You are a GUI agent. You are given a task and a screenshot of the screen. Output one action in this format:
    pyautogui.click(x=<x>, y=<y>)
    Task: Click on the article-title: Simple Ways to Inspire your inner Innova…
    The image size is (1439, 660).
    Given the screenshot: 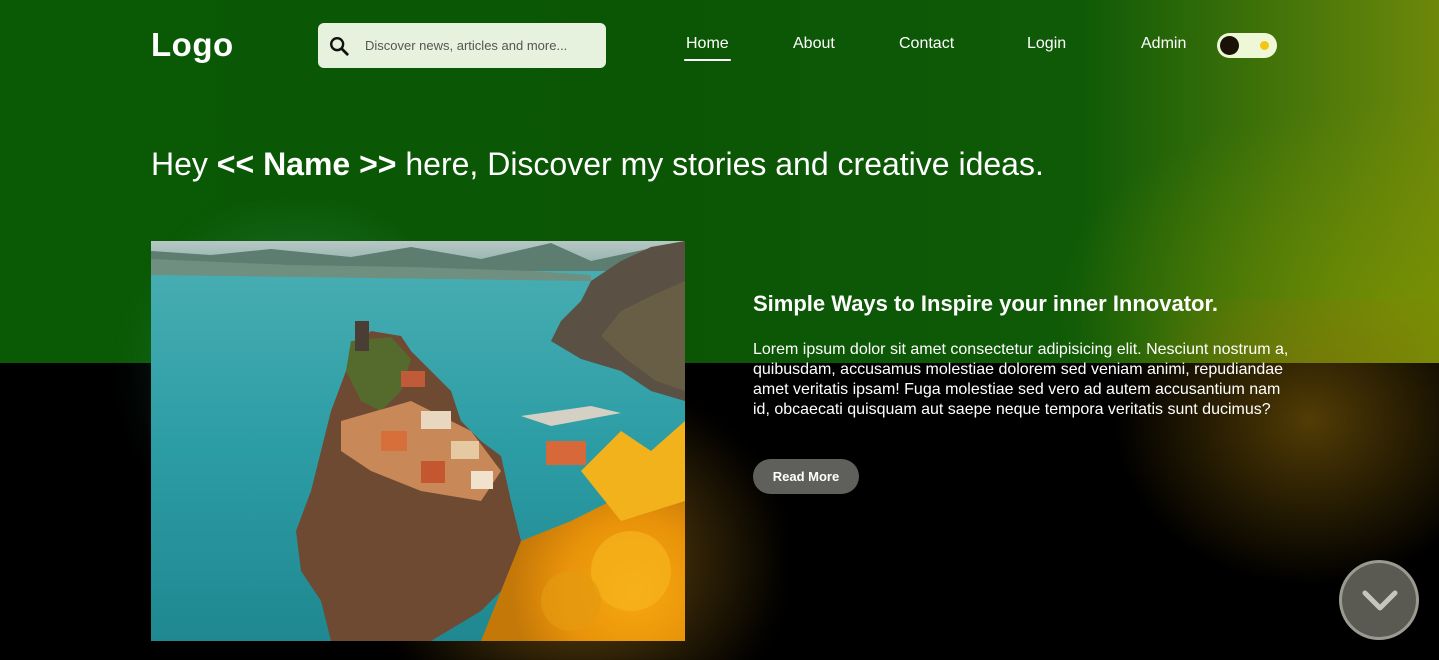 What is the action you would take?
    pyautogui.click(x=985, y=303)
    